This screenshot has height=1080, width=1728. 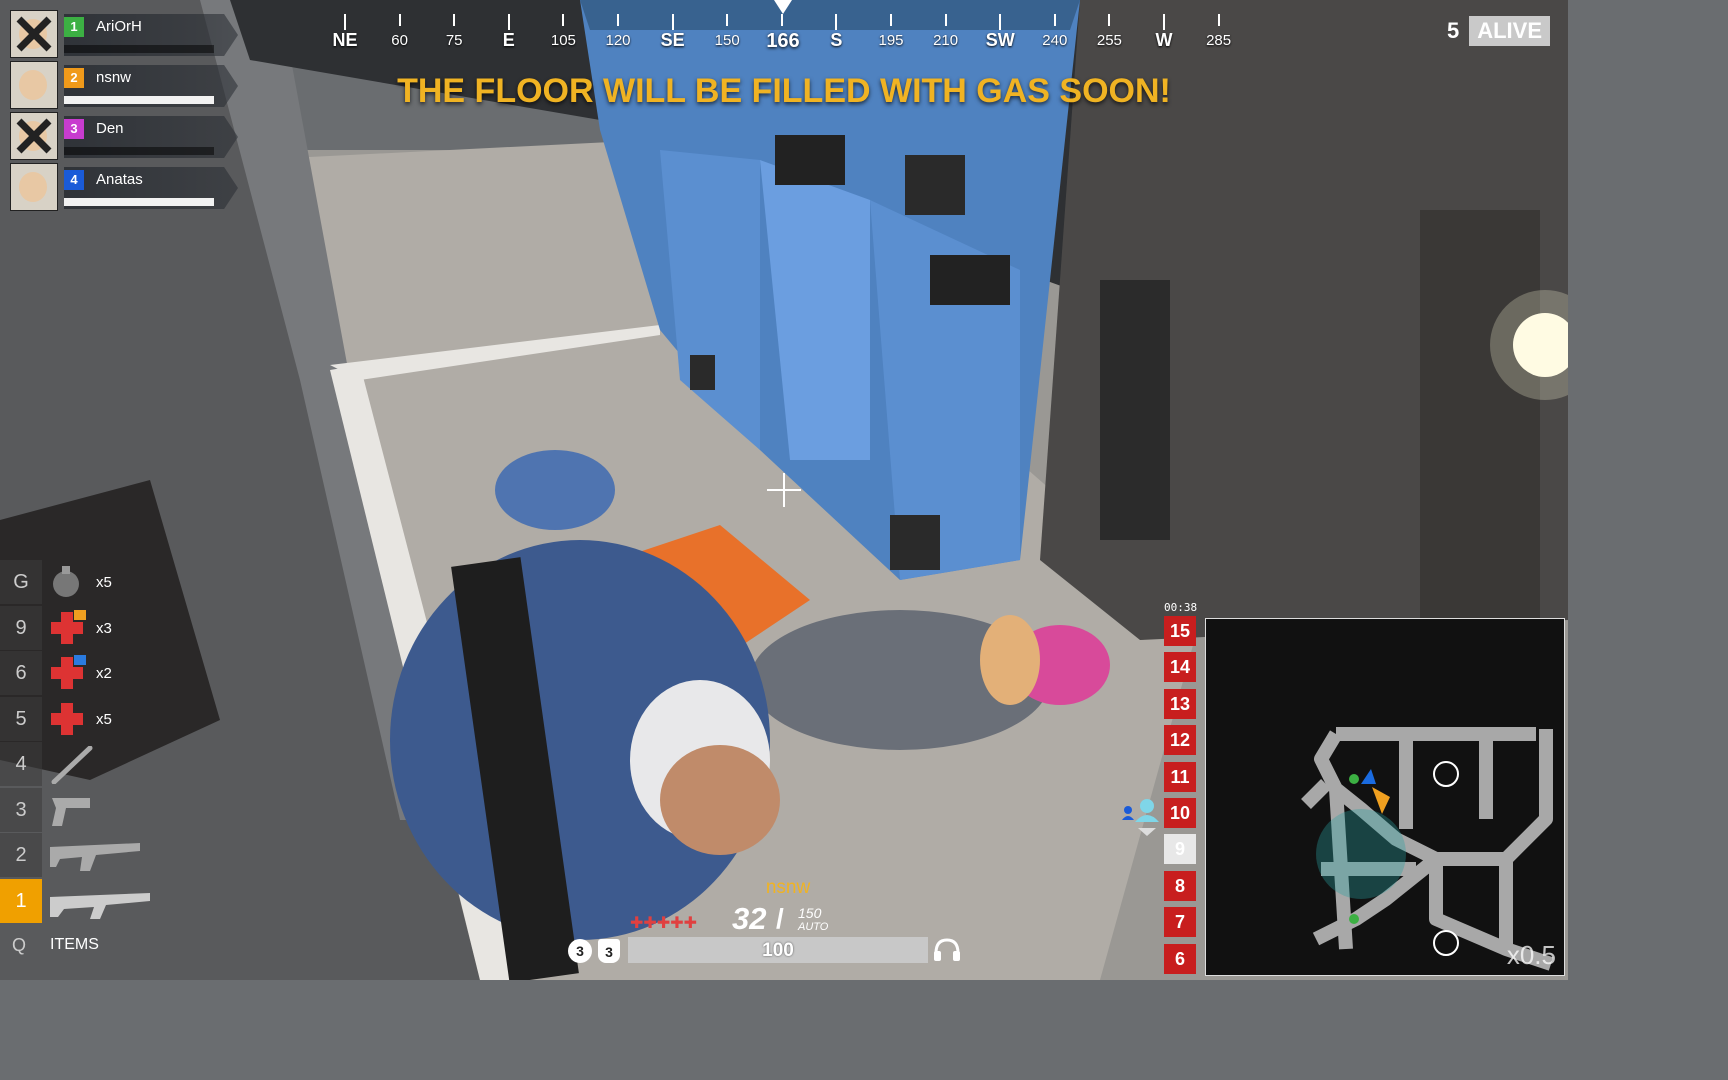 What do you see at coordinates (95, 718) in the screenshot?
I see `inventory-slot-5: 5 x5` at bounding box center [95, 718].